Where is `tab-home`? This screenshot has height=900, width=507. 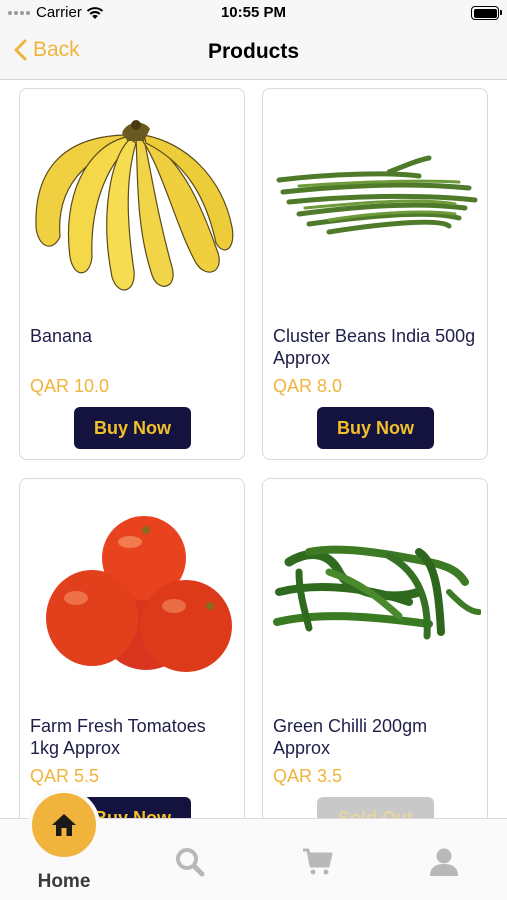
tab-home is located at coordinates (64, 825).